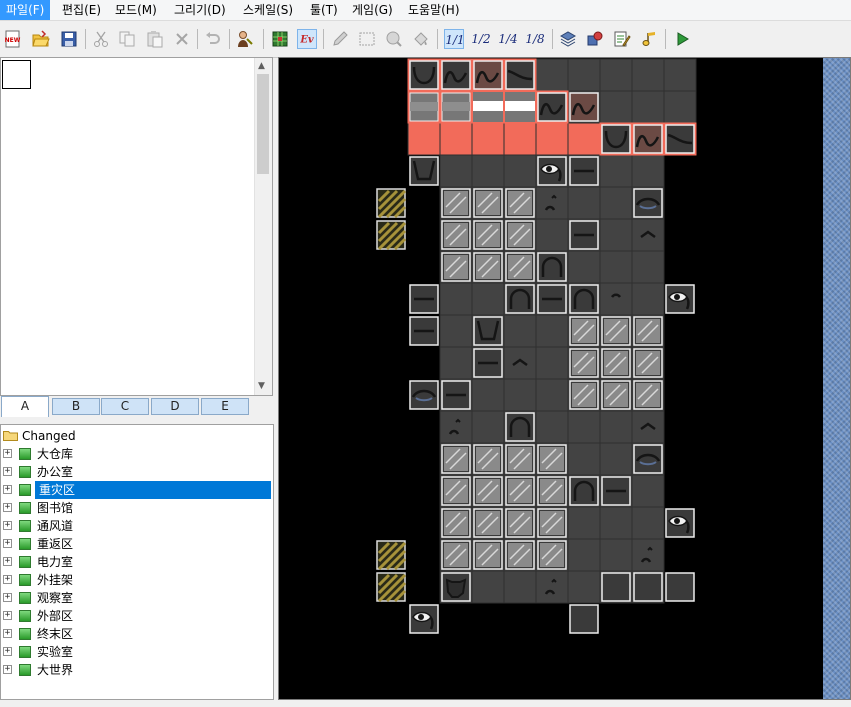  I want to click on event-tile-slope, so click(520, 75).